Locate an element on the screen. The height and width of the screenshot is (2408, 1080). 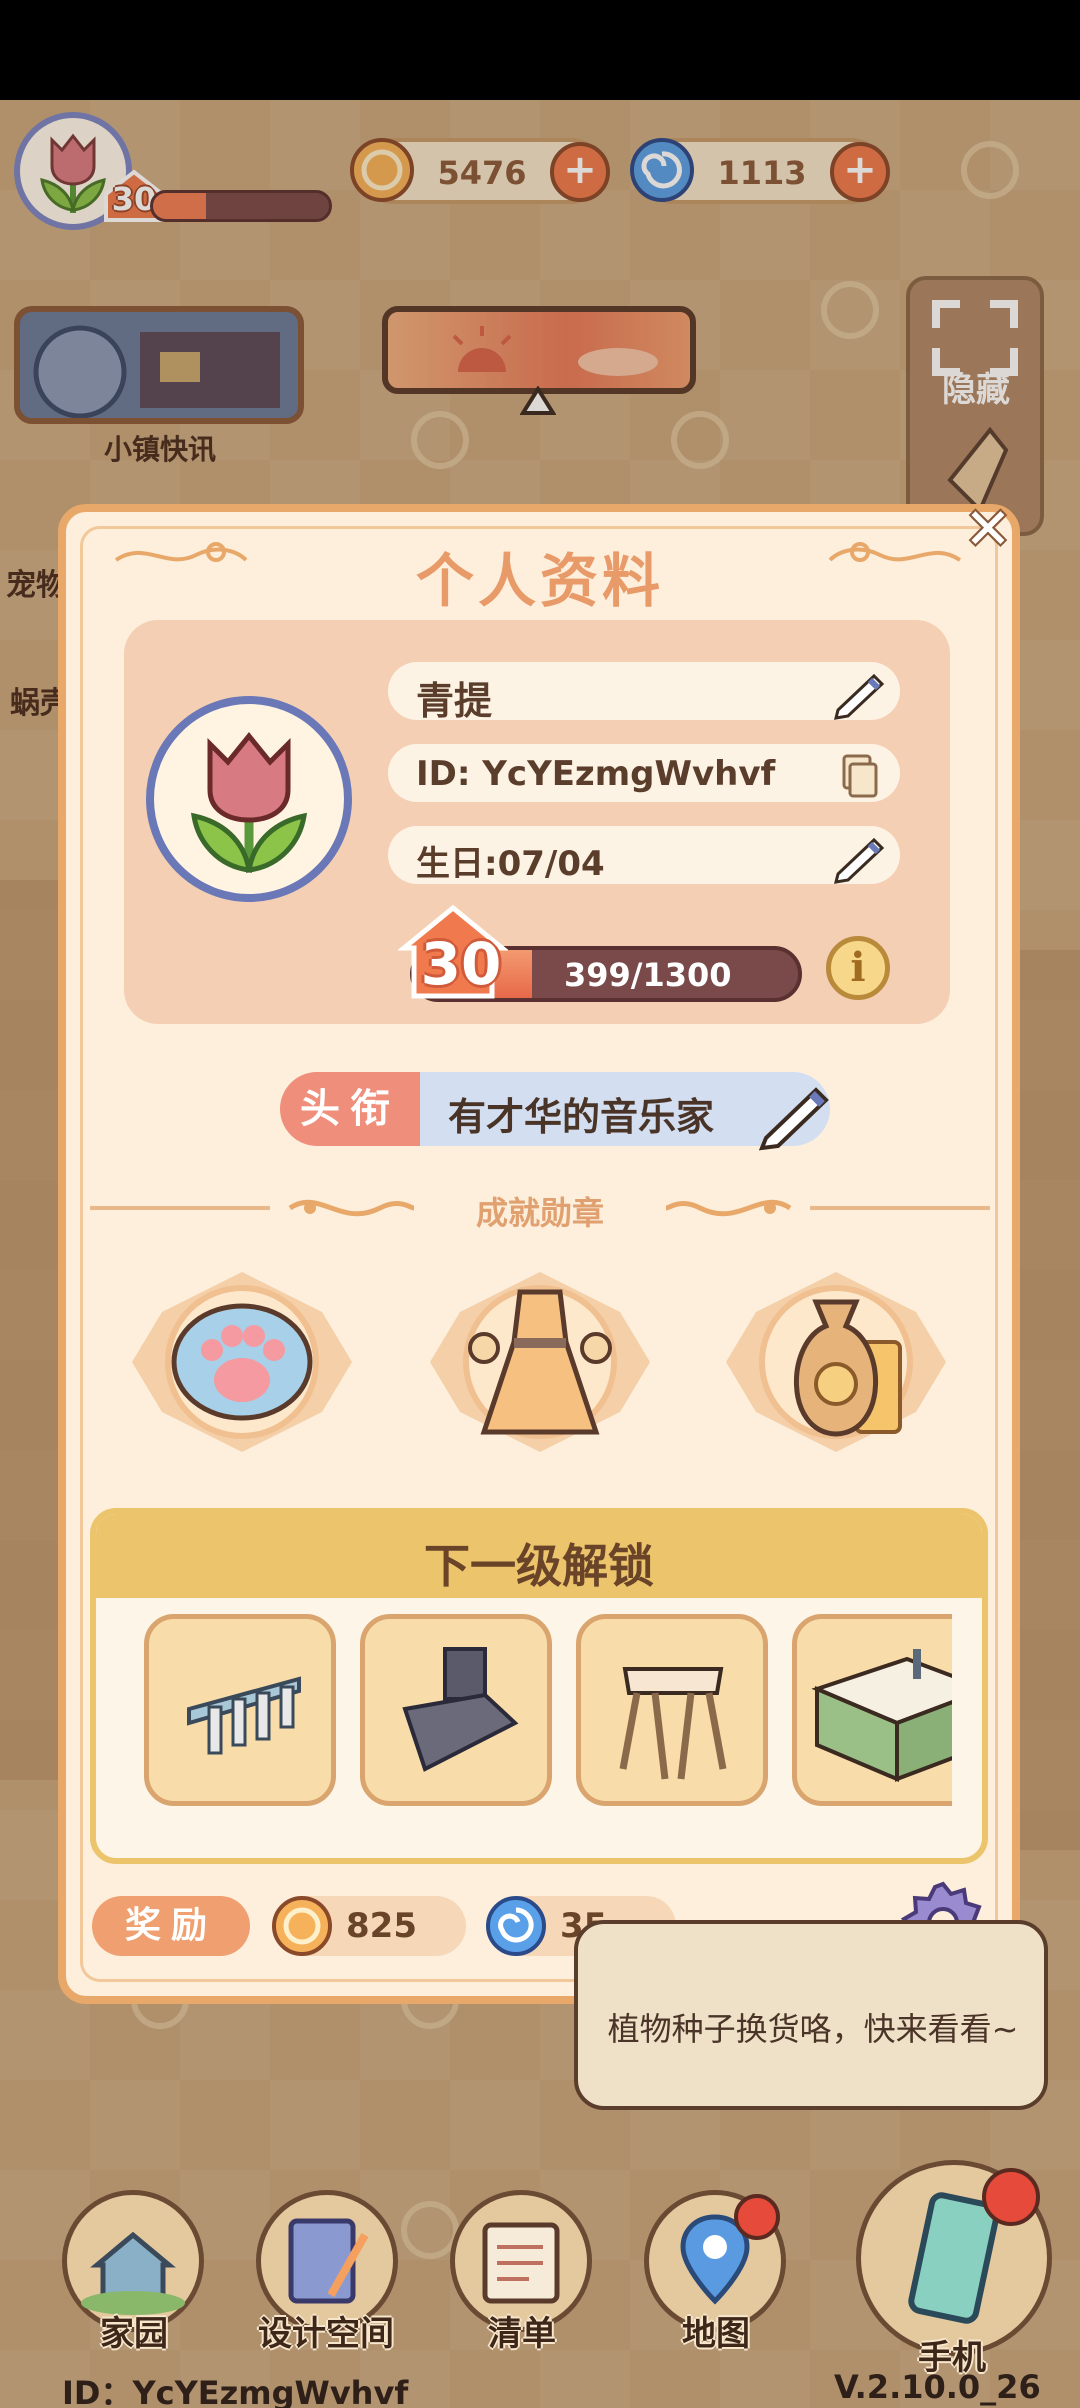
flourish-left-icon is located at coordinates (181, 552).